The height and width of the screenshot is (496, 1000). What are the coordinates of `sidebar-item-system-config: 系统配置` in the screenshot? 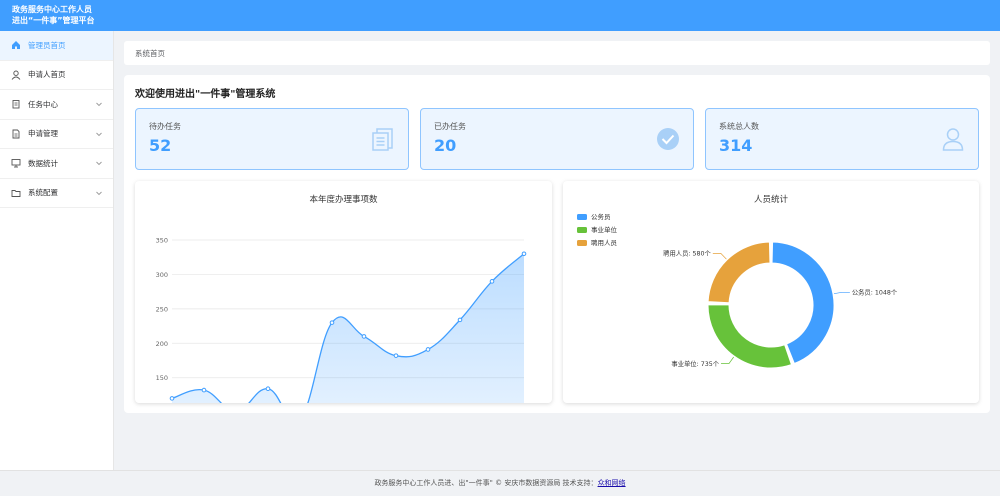 It's located at (56, 193).